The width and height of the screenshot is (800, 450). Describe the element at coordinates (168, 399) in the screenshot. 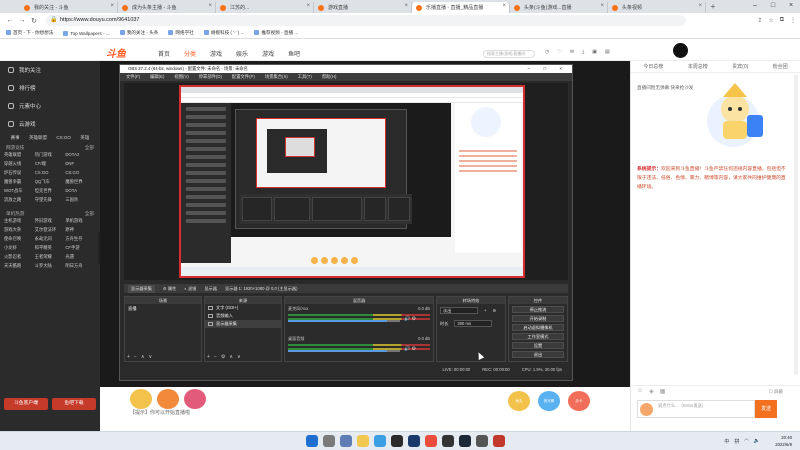

I see `badge-icon` at that location.